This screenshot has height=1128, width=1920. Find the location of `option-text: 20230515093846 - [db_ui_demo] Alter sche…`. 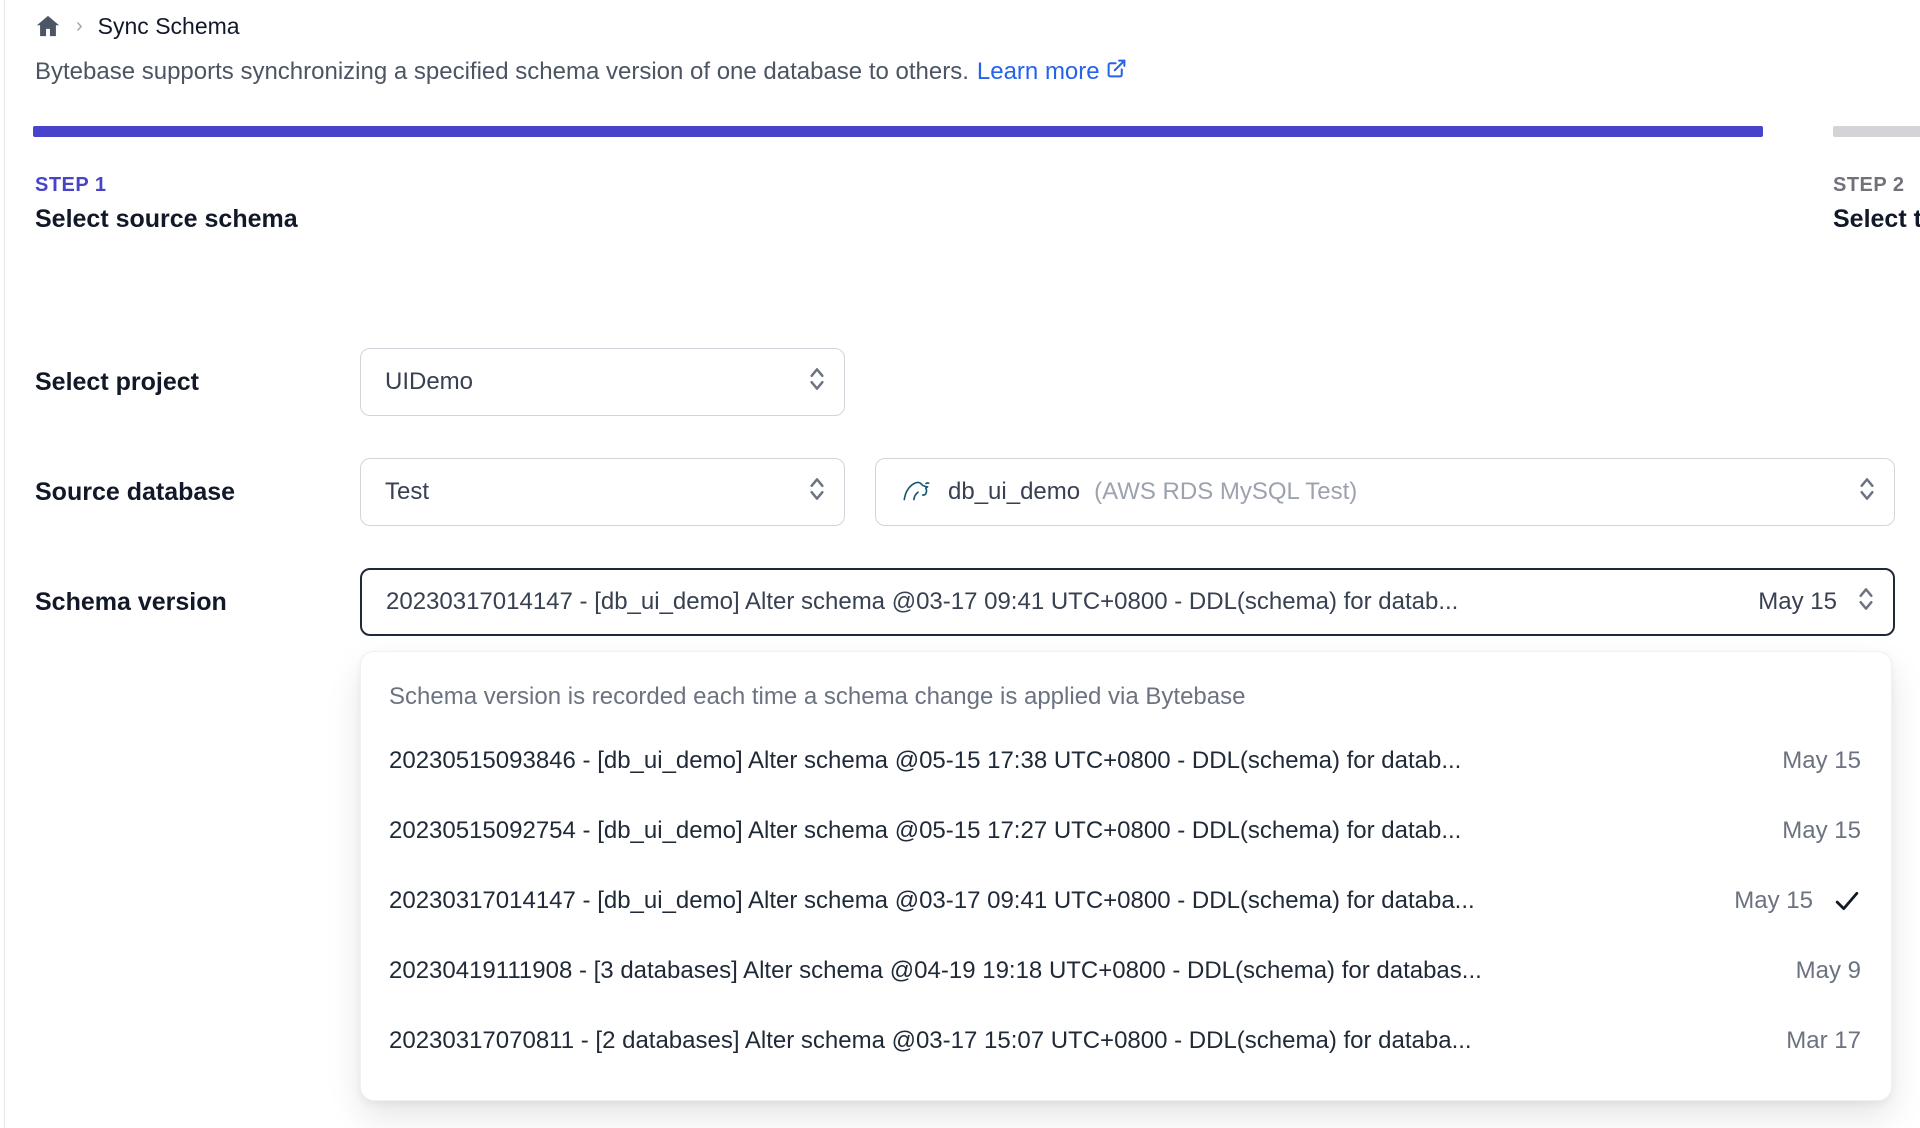

option-text: 20230515093846 - [db_ui_demo] Alter sche… is located at coordinates (925, 760).